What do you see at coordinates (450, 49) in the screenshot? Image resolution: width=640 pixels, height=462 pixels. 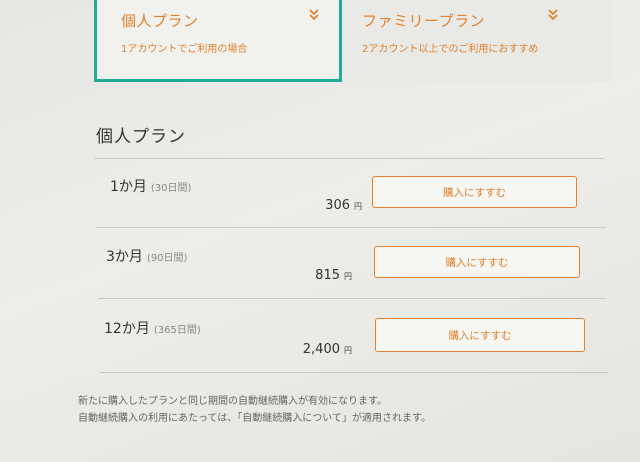 I see `tab-family-subtitle: 2アカウント以上でのご利用におすすめ` at bounding box center [450, 49].